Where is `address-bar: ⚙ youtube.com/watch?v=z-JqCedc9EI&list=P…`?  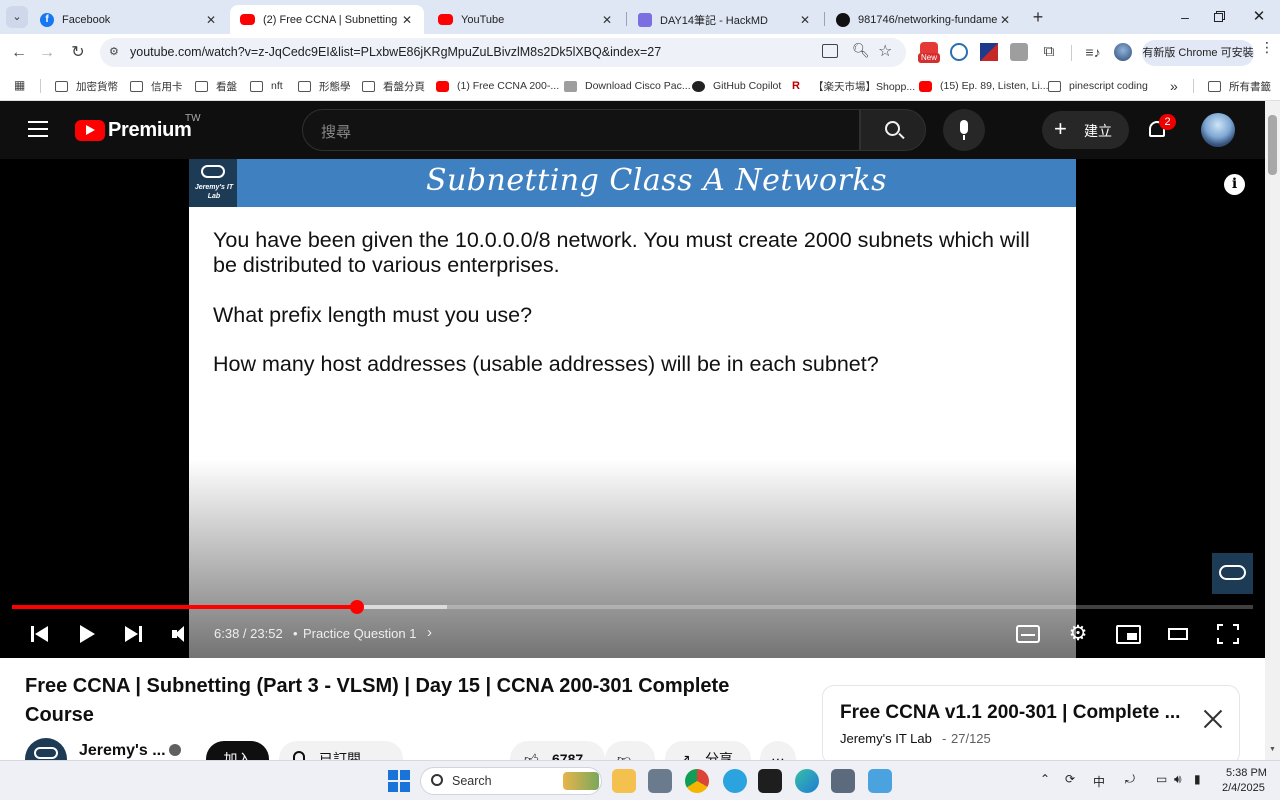 address-bar: ⚙ youtube.com/watch?v=z-JqCedc9EI&list=P… is located at coordinates (503, 52).